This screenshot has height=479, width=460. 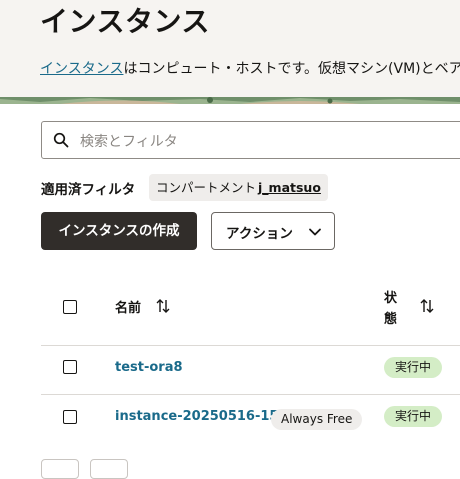 I want to click on actions-label: アクション, so click(x=259, y=234).